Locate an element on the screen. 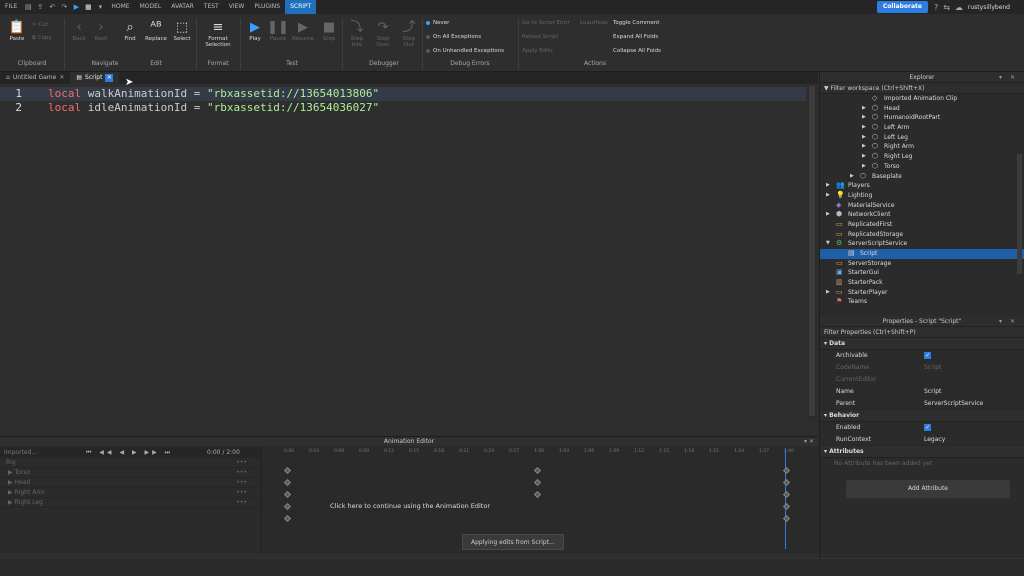 The image size is (1024, 576). menu-tab-home: HOME is located at coordinates (120, 7).